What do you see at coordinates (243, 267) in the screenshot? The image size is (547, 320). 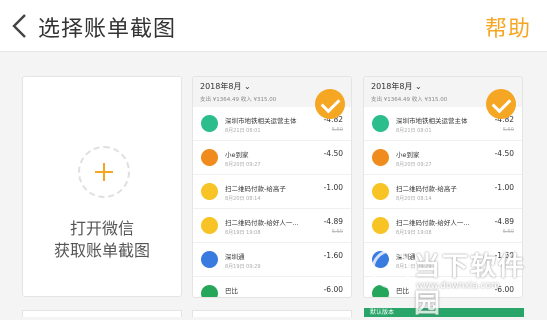 I see `transaction-date: 8月19日 09:29` at bounding box center [243, 267].